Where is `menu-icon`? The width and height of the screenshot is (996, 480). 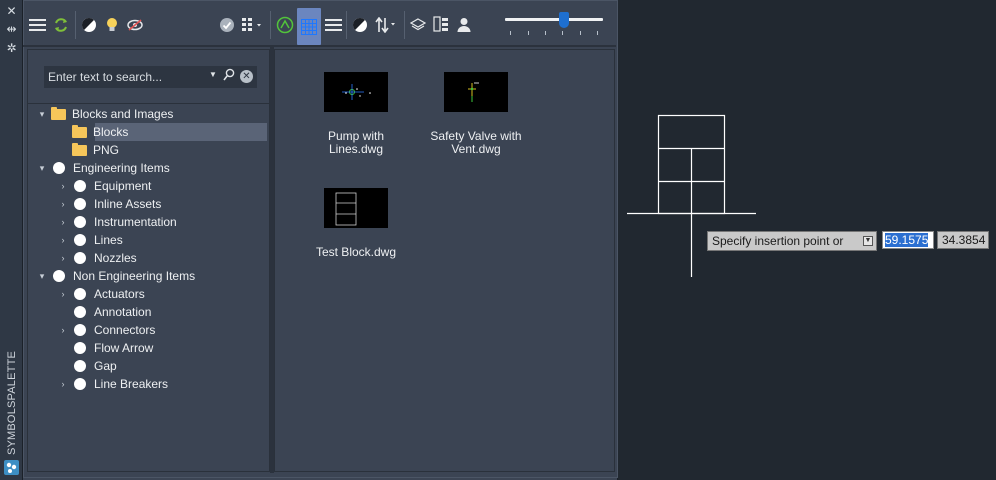 menu-icon is located at coordinates (37, 25).